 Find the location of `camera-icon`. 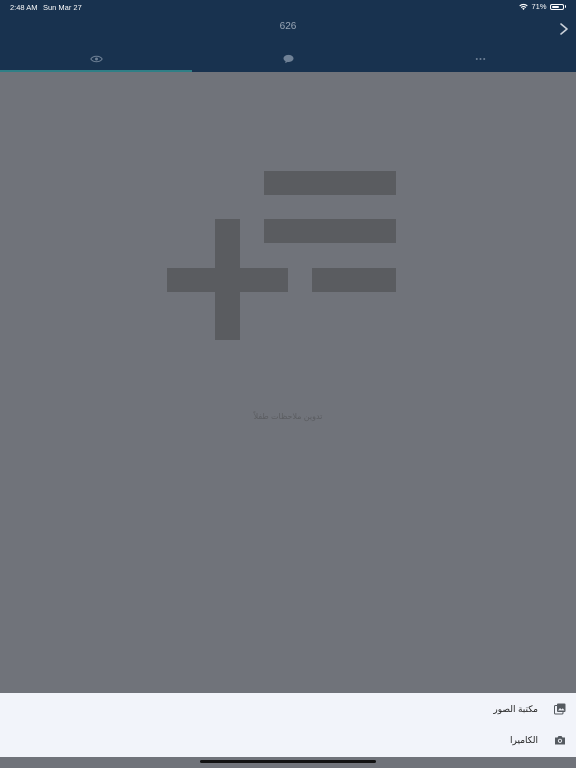

camera-icon is located at coordinates (560, 740).